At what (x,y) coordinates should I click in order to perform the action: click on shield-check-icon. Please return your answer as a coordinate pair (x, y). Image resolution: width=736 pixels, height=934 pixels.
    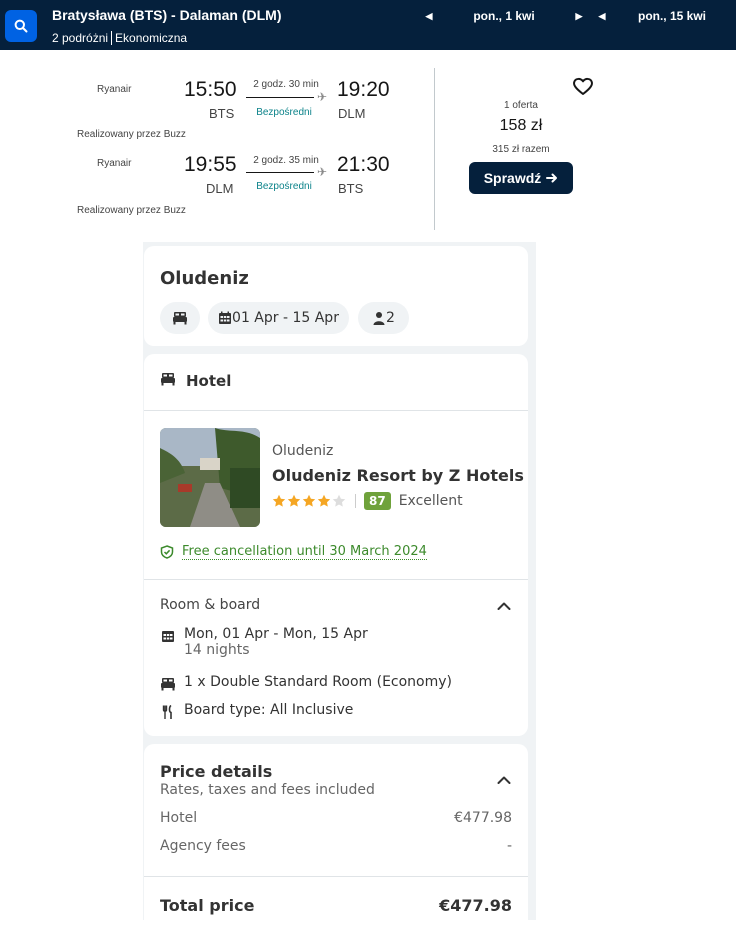
    Looking at the image, I should click on (167, 552).